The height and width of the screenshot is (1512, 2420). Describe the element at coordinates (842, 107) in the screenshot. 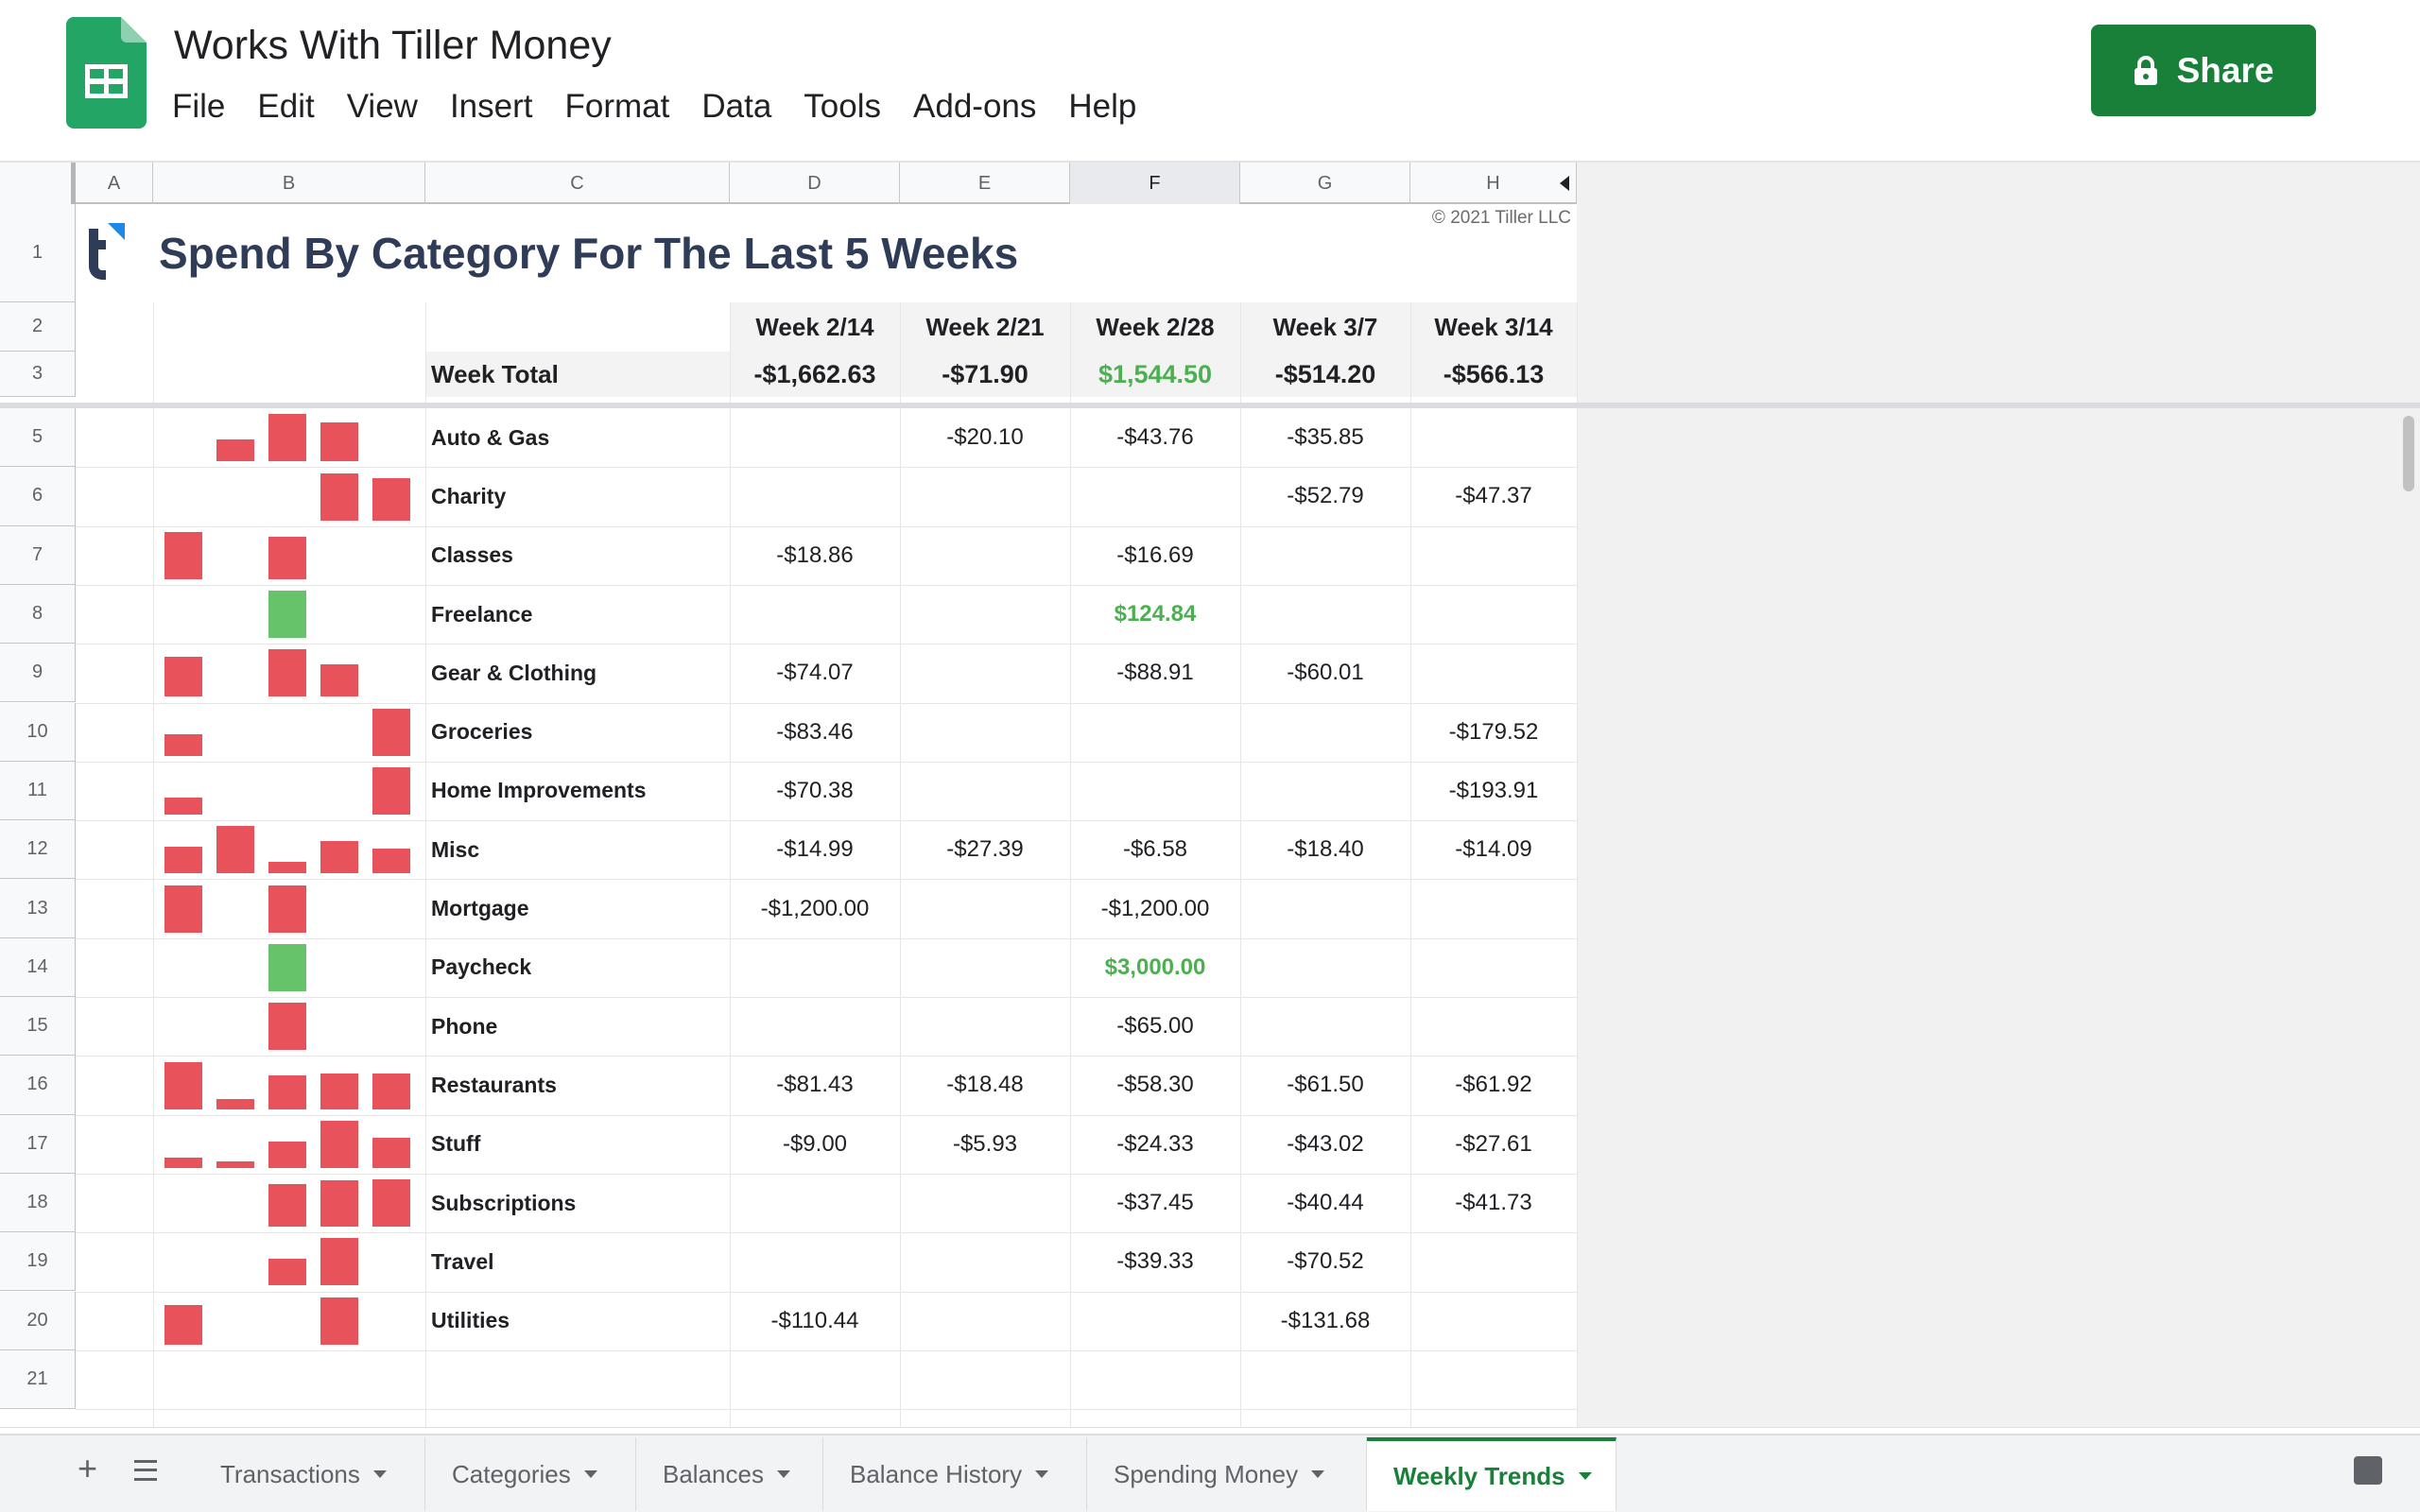

I see `menu-tools: Tools` at that location.